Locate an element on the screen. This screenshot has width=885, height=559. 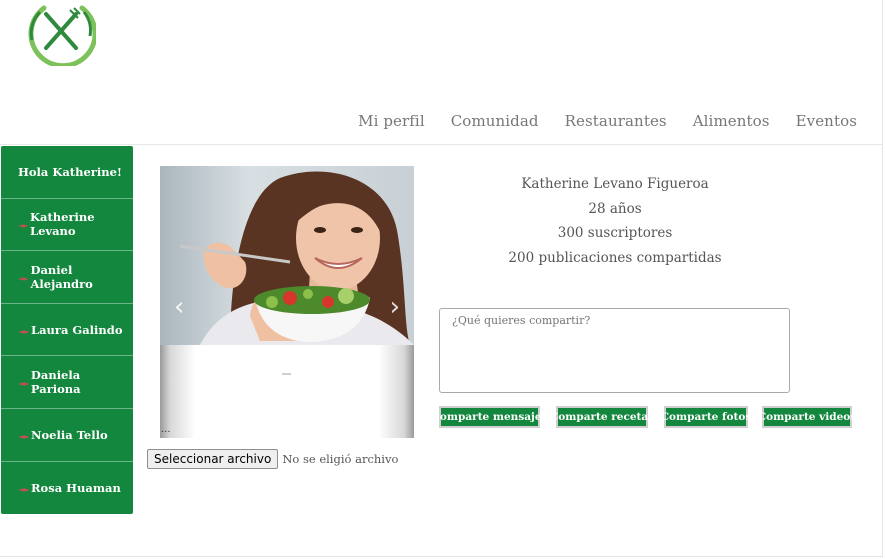
sidebar-item-label: Katherine Levano is located at coordinates (62, 224).